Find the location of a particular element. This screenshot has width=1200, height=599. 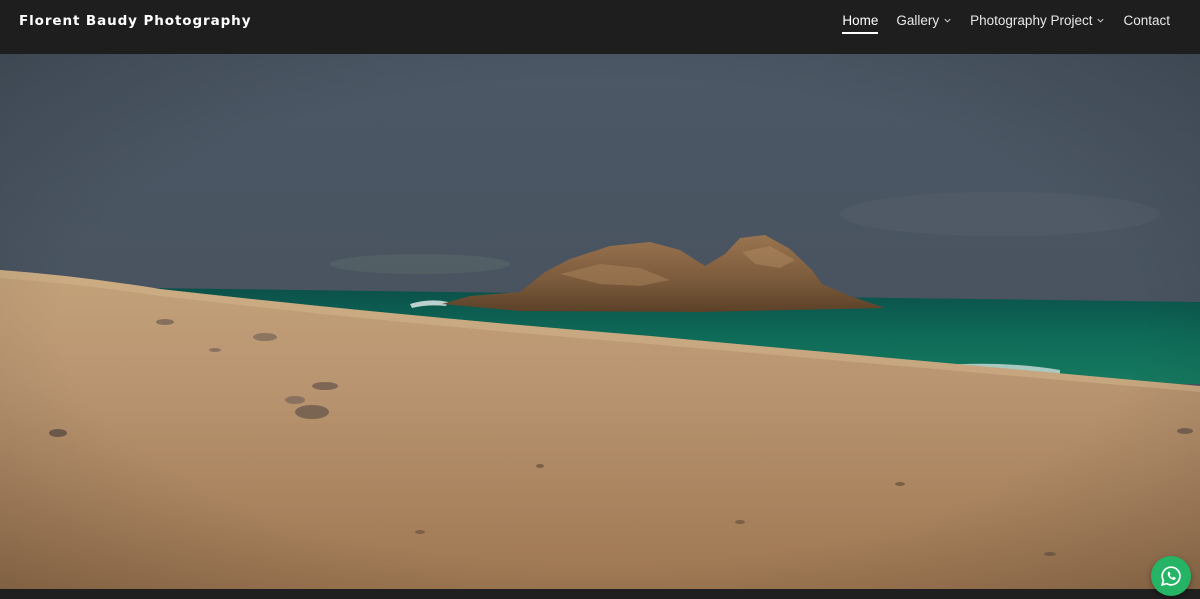

nav-item-label: Photography Project is located at coordinates (1031, 20).